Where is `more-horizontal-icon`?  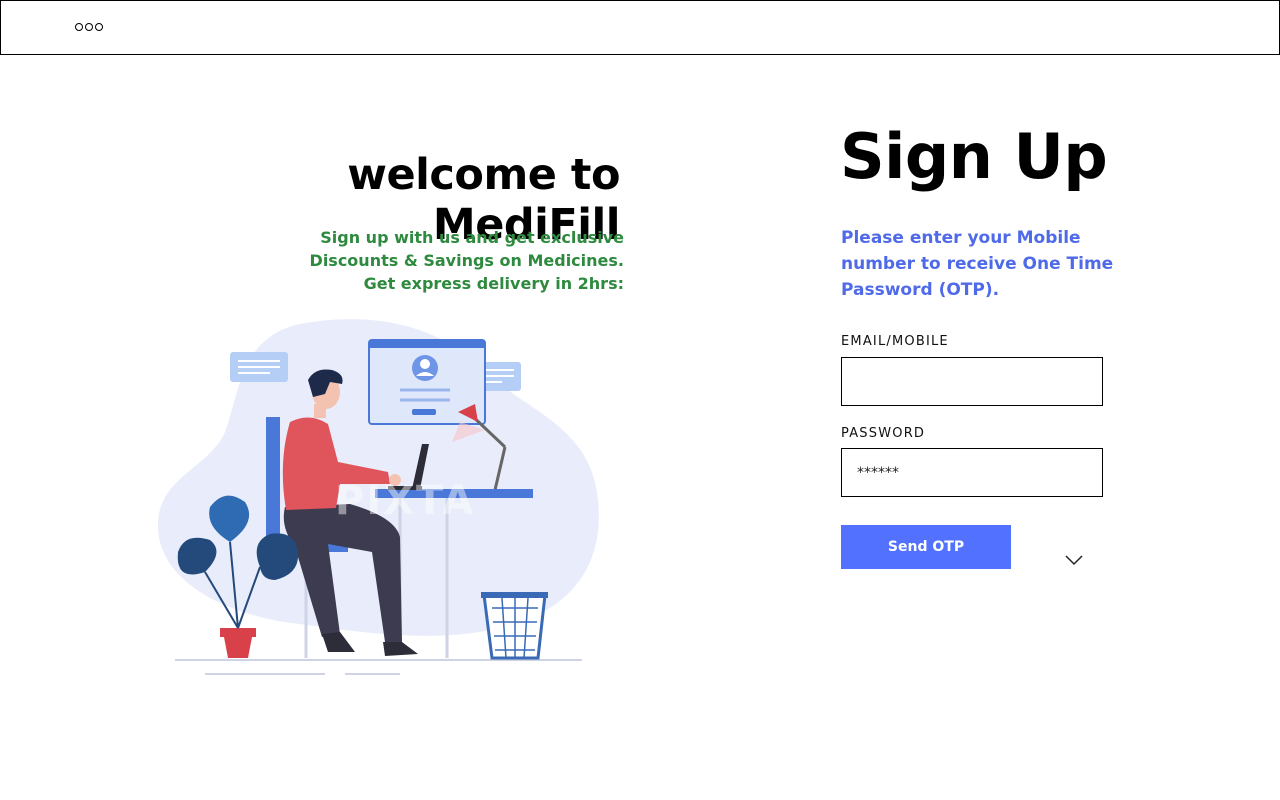 more-horizontal-icon is located at coordinates (89, 27).